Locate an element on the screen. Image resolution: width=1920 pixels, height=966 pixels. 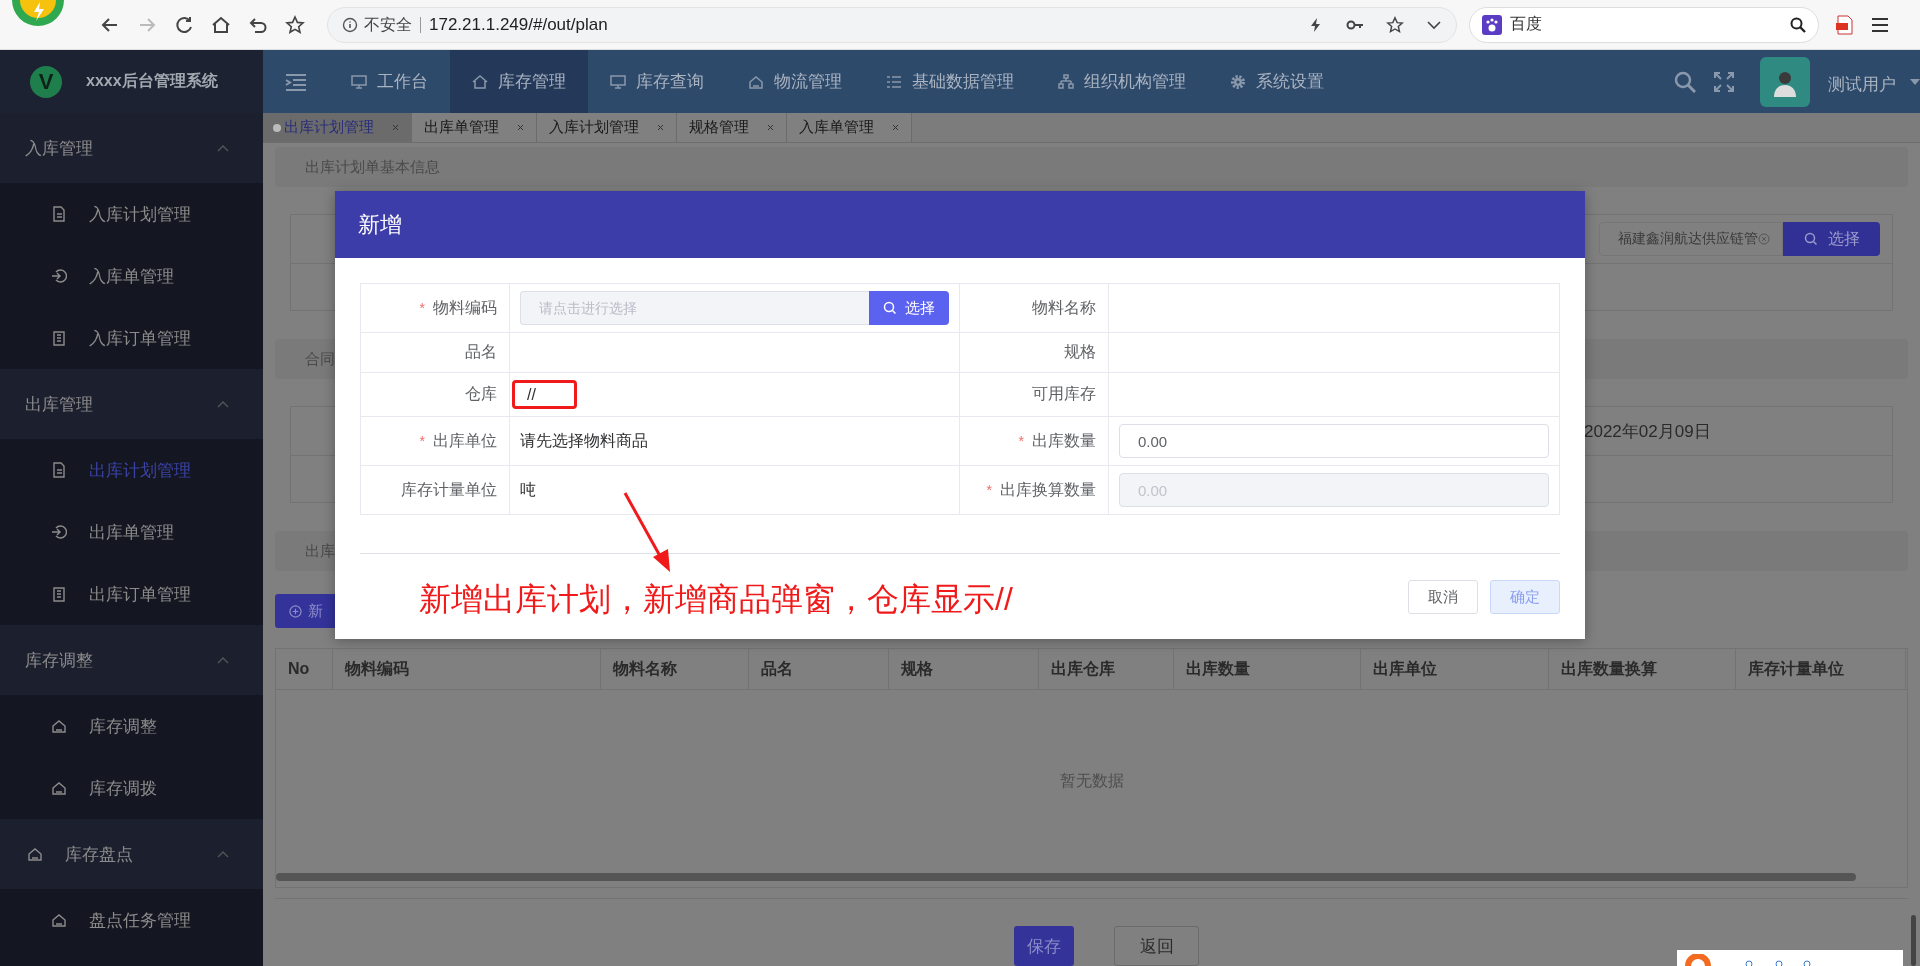
page-tab: 入库计划管理 is located at coordinates (607, 127).